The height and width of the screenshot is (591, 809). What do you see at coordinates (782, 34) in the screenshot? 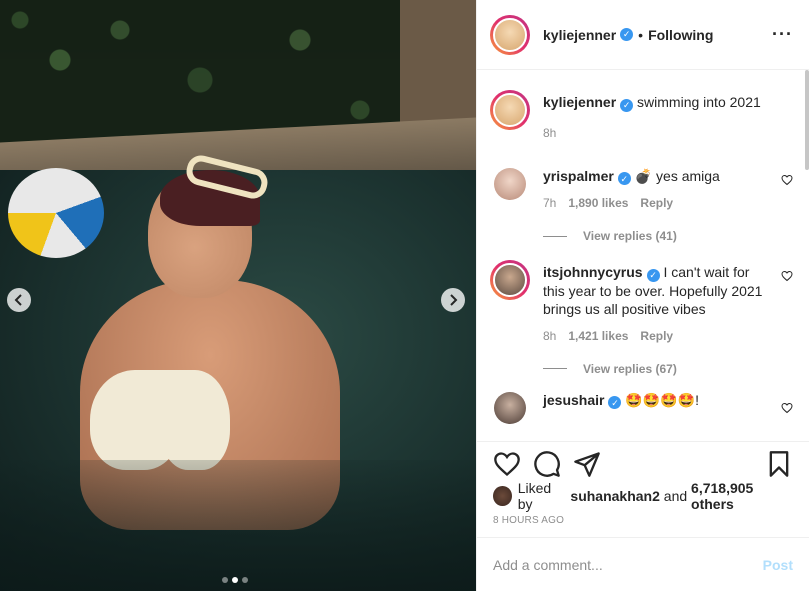
I see `more-options-icon: ···` at bounding box center [782, 34].